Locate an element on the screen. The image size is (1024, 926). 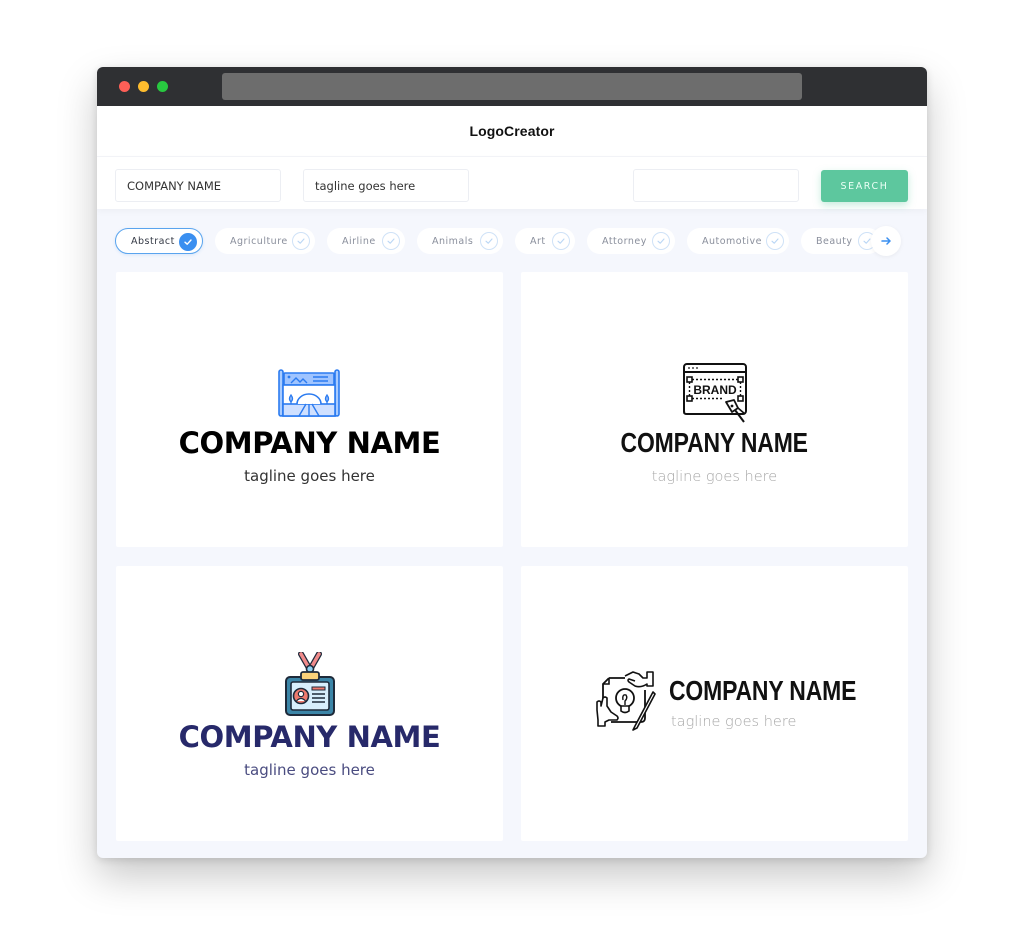
category-chip-animals: Animals is located at coordinates (460, 241).